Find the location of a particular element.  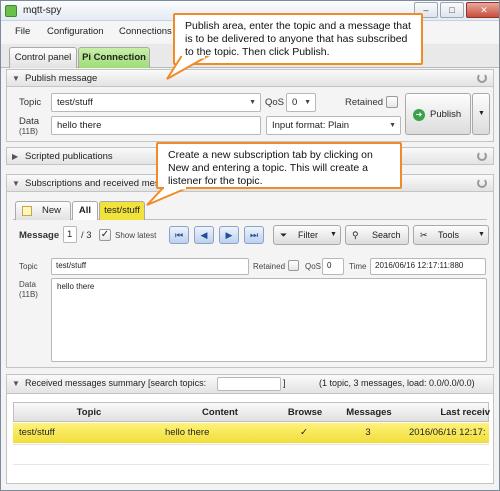

search-button: ⚲ Search is located at coordinates (377, 235).